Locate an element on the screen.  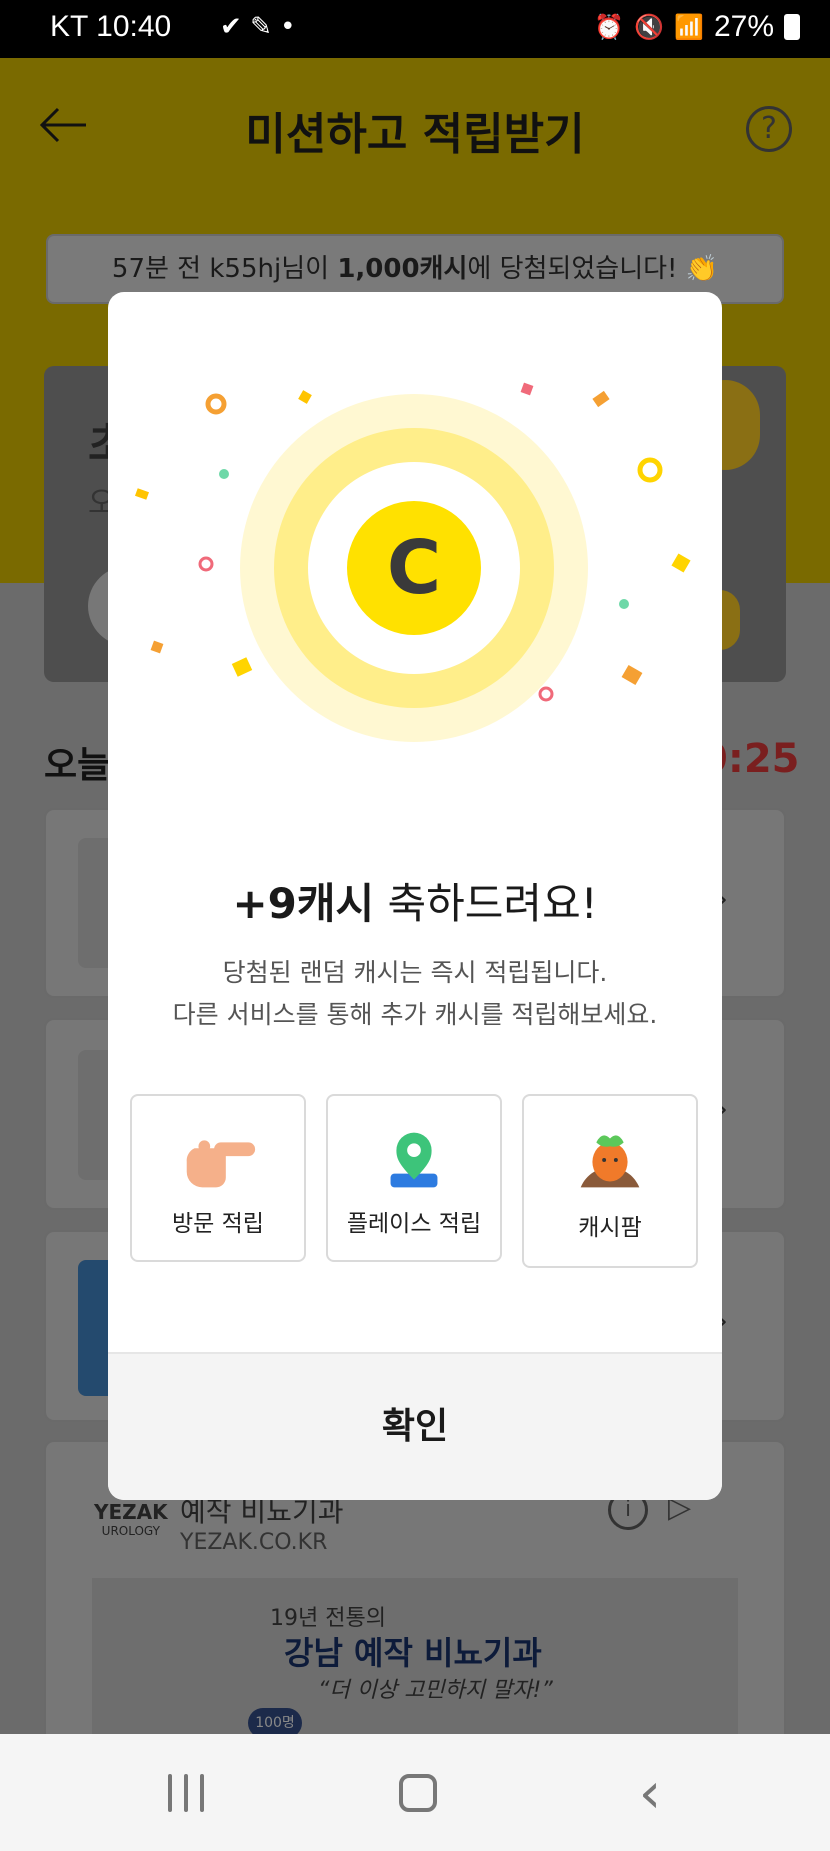
check-icon: ✔ is located at coordinates (231, 27).